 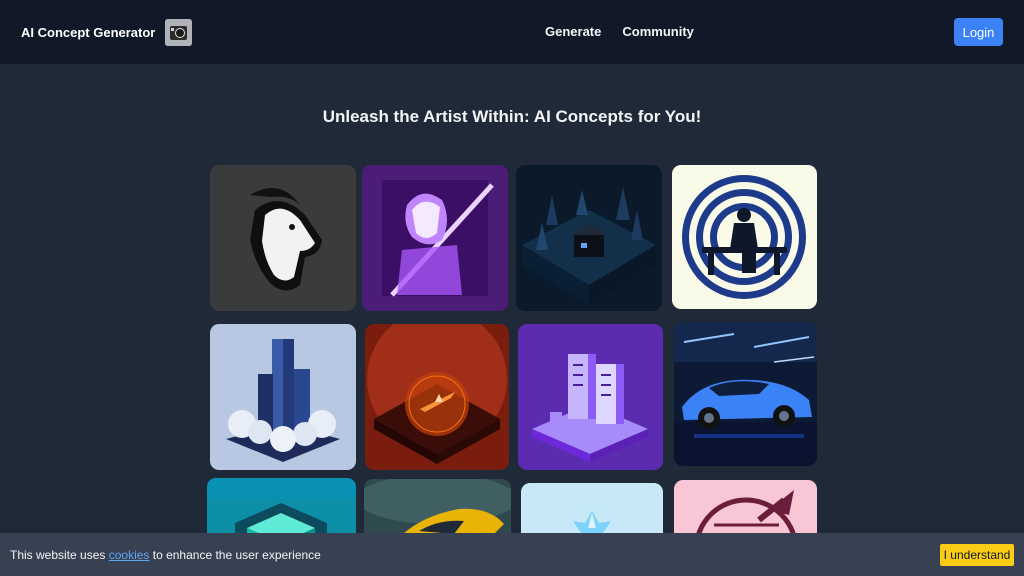 What do you see at coordinates (745, 394) in the screenshot?
I see `gallery-tile-sports-car` at bounding box center [745, 394].